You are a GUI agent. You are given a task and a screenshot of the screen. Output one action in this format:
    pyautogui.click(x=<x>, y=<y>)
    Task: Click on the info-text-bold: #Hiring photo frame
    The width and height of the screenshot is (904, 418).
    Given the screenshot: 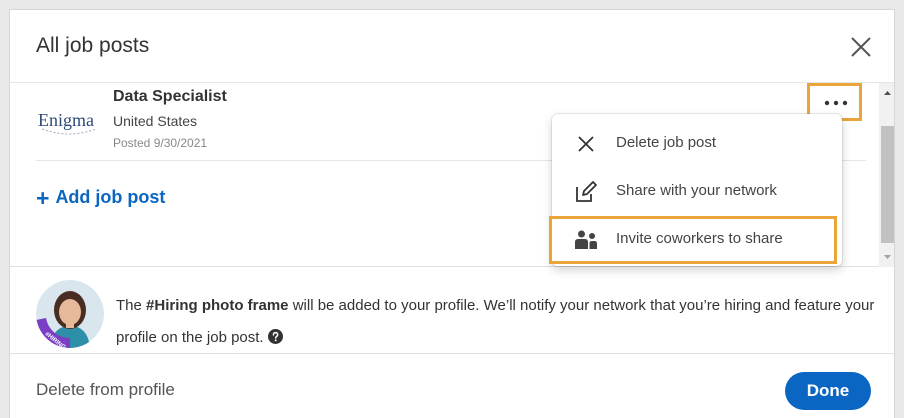 What is the action you would take?
    pyautogui.click(x=217, y=305)
    